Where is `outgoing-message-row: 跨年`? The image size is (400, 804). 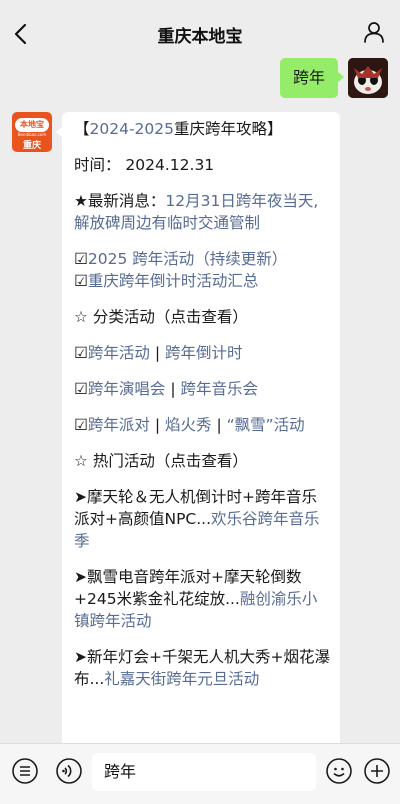 outgoing-message-row: 跨年 is located at coordinates (333, 78).